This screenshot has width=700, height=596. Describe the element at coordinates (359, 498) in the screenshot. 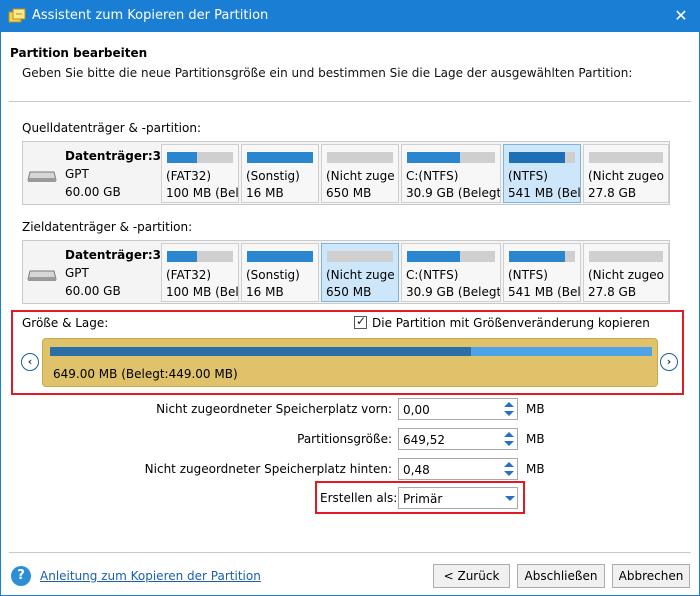

I see `create-as-label: Erstellen als:` at that location.